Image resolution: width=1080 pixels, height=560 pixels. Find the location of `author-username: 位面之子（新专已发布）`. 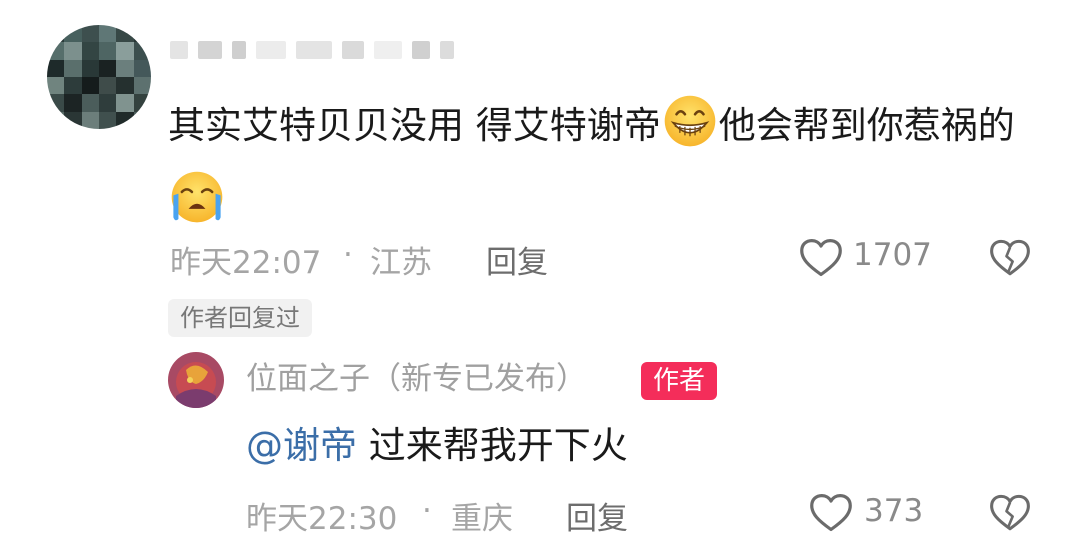

author-username: 位面之子（新专已发布） is located at coordinates (416, 379).